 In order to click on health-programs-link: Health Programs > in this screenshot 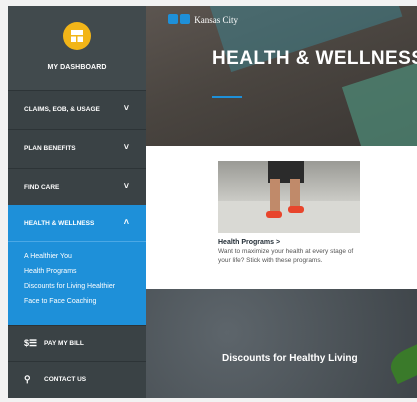, I will do `click(249, 242)`.